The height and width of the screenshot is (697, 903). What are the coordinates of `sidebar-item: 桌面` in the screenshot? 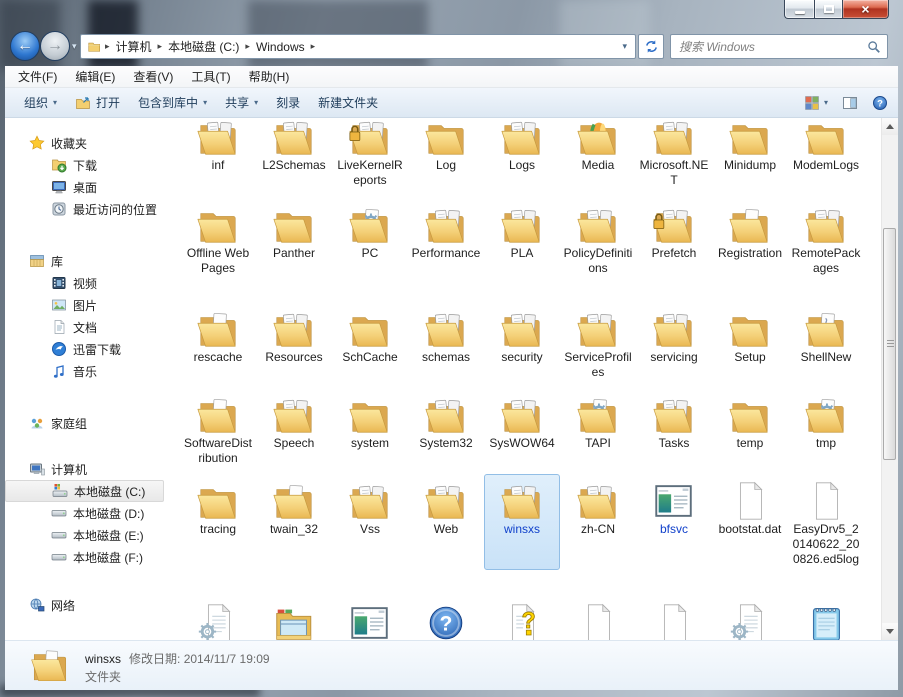 It's located at (87, 187).